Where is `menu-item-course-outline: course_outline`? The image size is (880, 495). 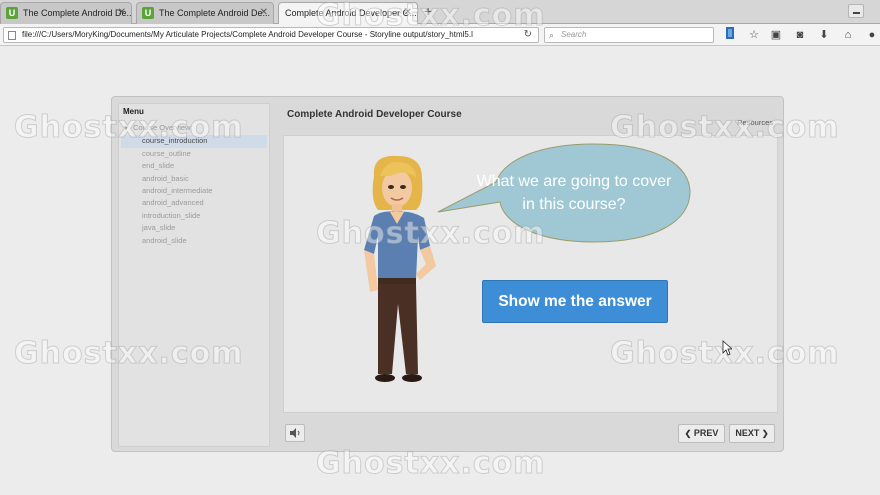
menu-item-course-outline: course_outline is located at coordinates (194, 154).